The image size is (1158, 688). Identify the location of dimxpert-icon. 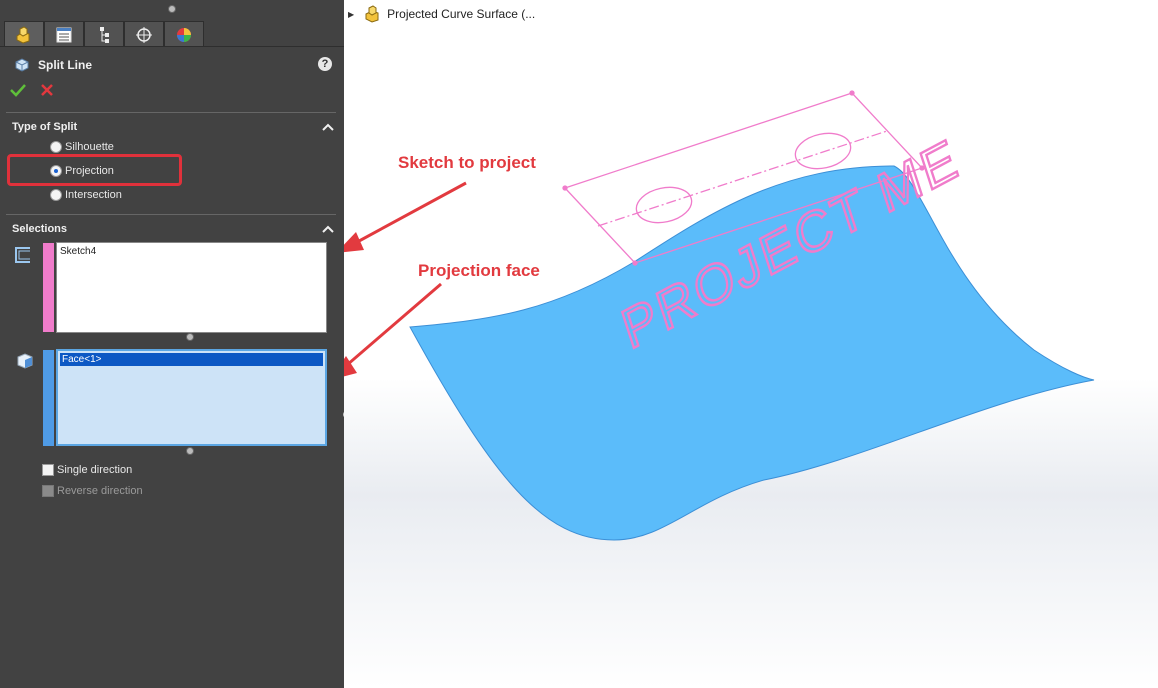
(144, 34).